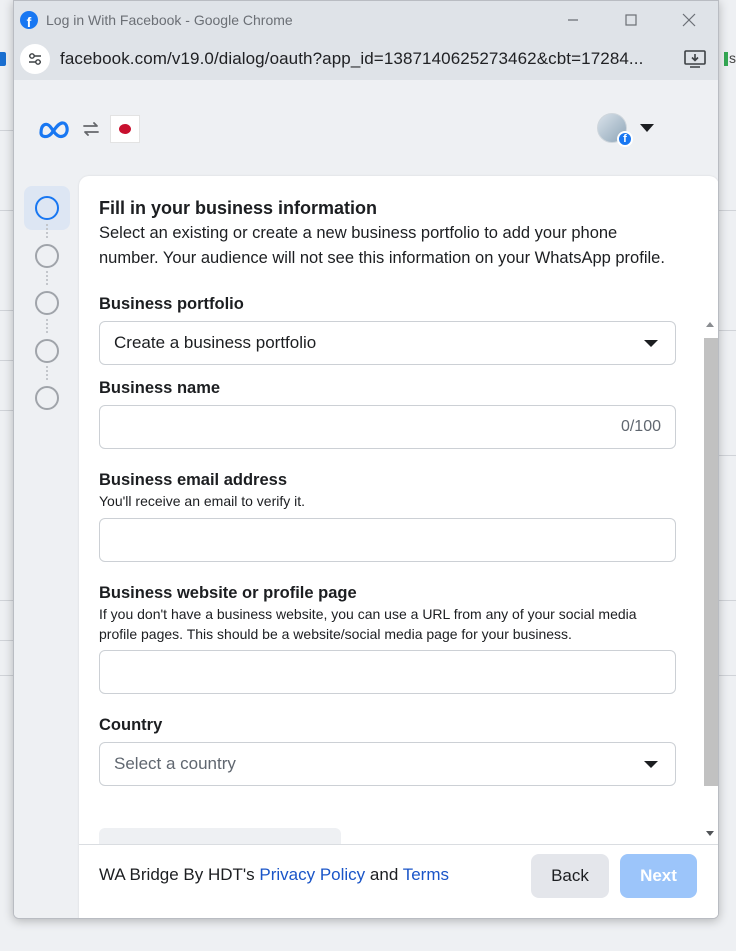 The height and width of the screenshot is (951, 736). Describe the element at coordinates (238, 208) in the screenshot. I see `page-title: Fill in your business information` at that location.